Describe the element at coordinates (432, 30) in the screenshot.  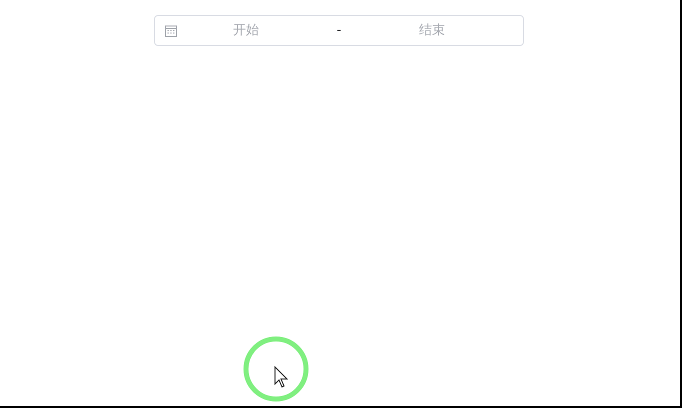
I see `end-date-field: 结束` at that location.